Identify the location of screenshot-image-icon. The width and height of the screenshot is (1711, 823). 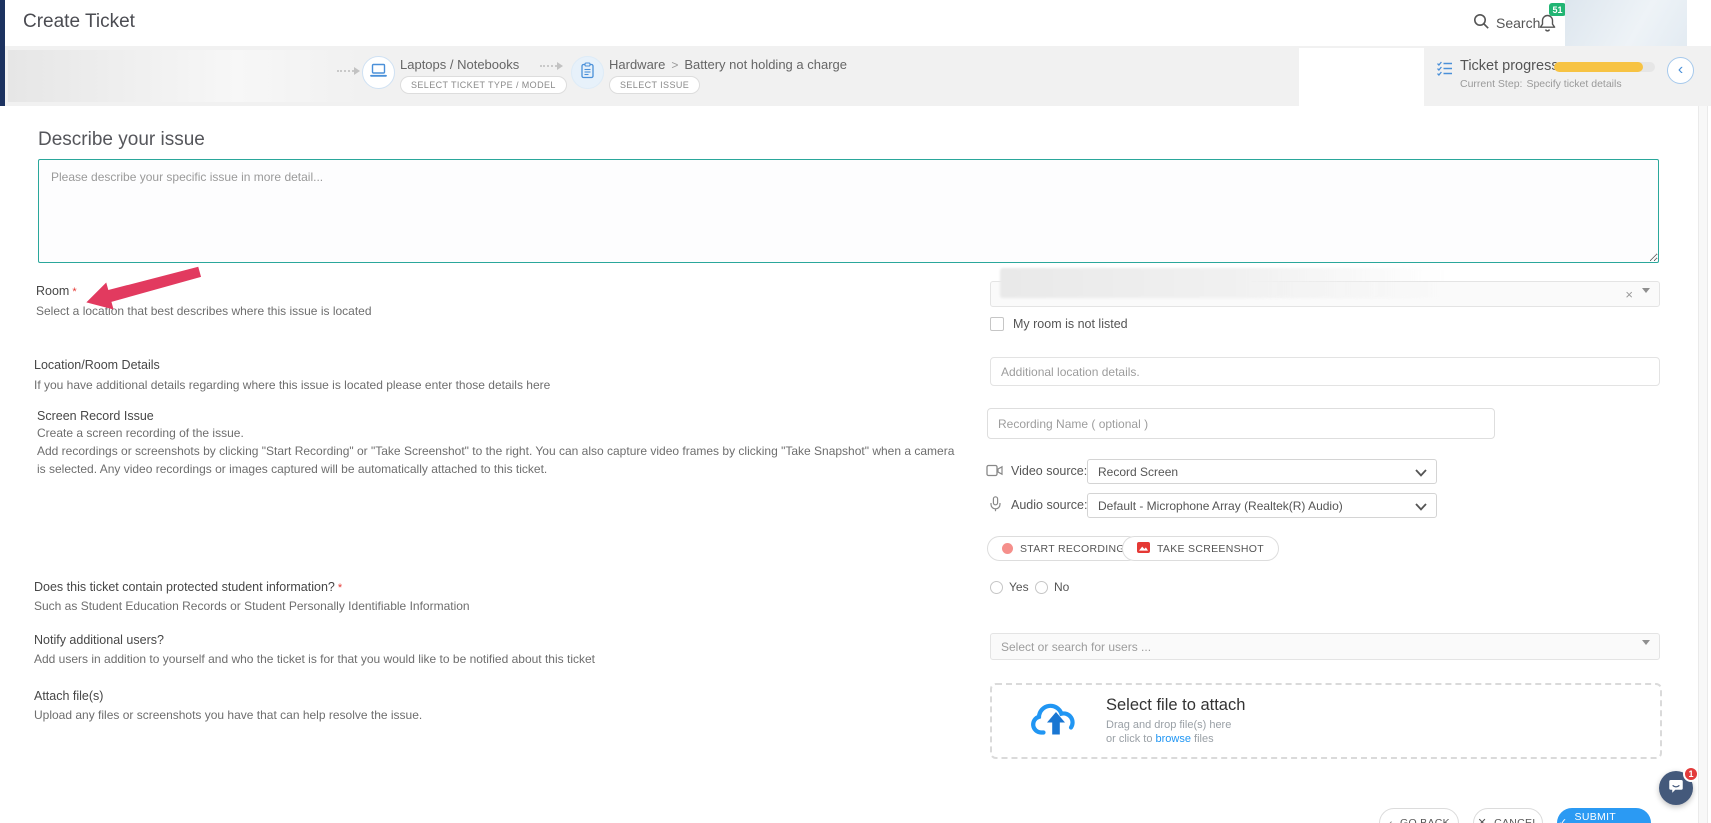
(1143, 548).